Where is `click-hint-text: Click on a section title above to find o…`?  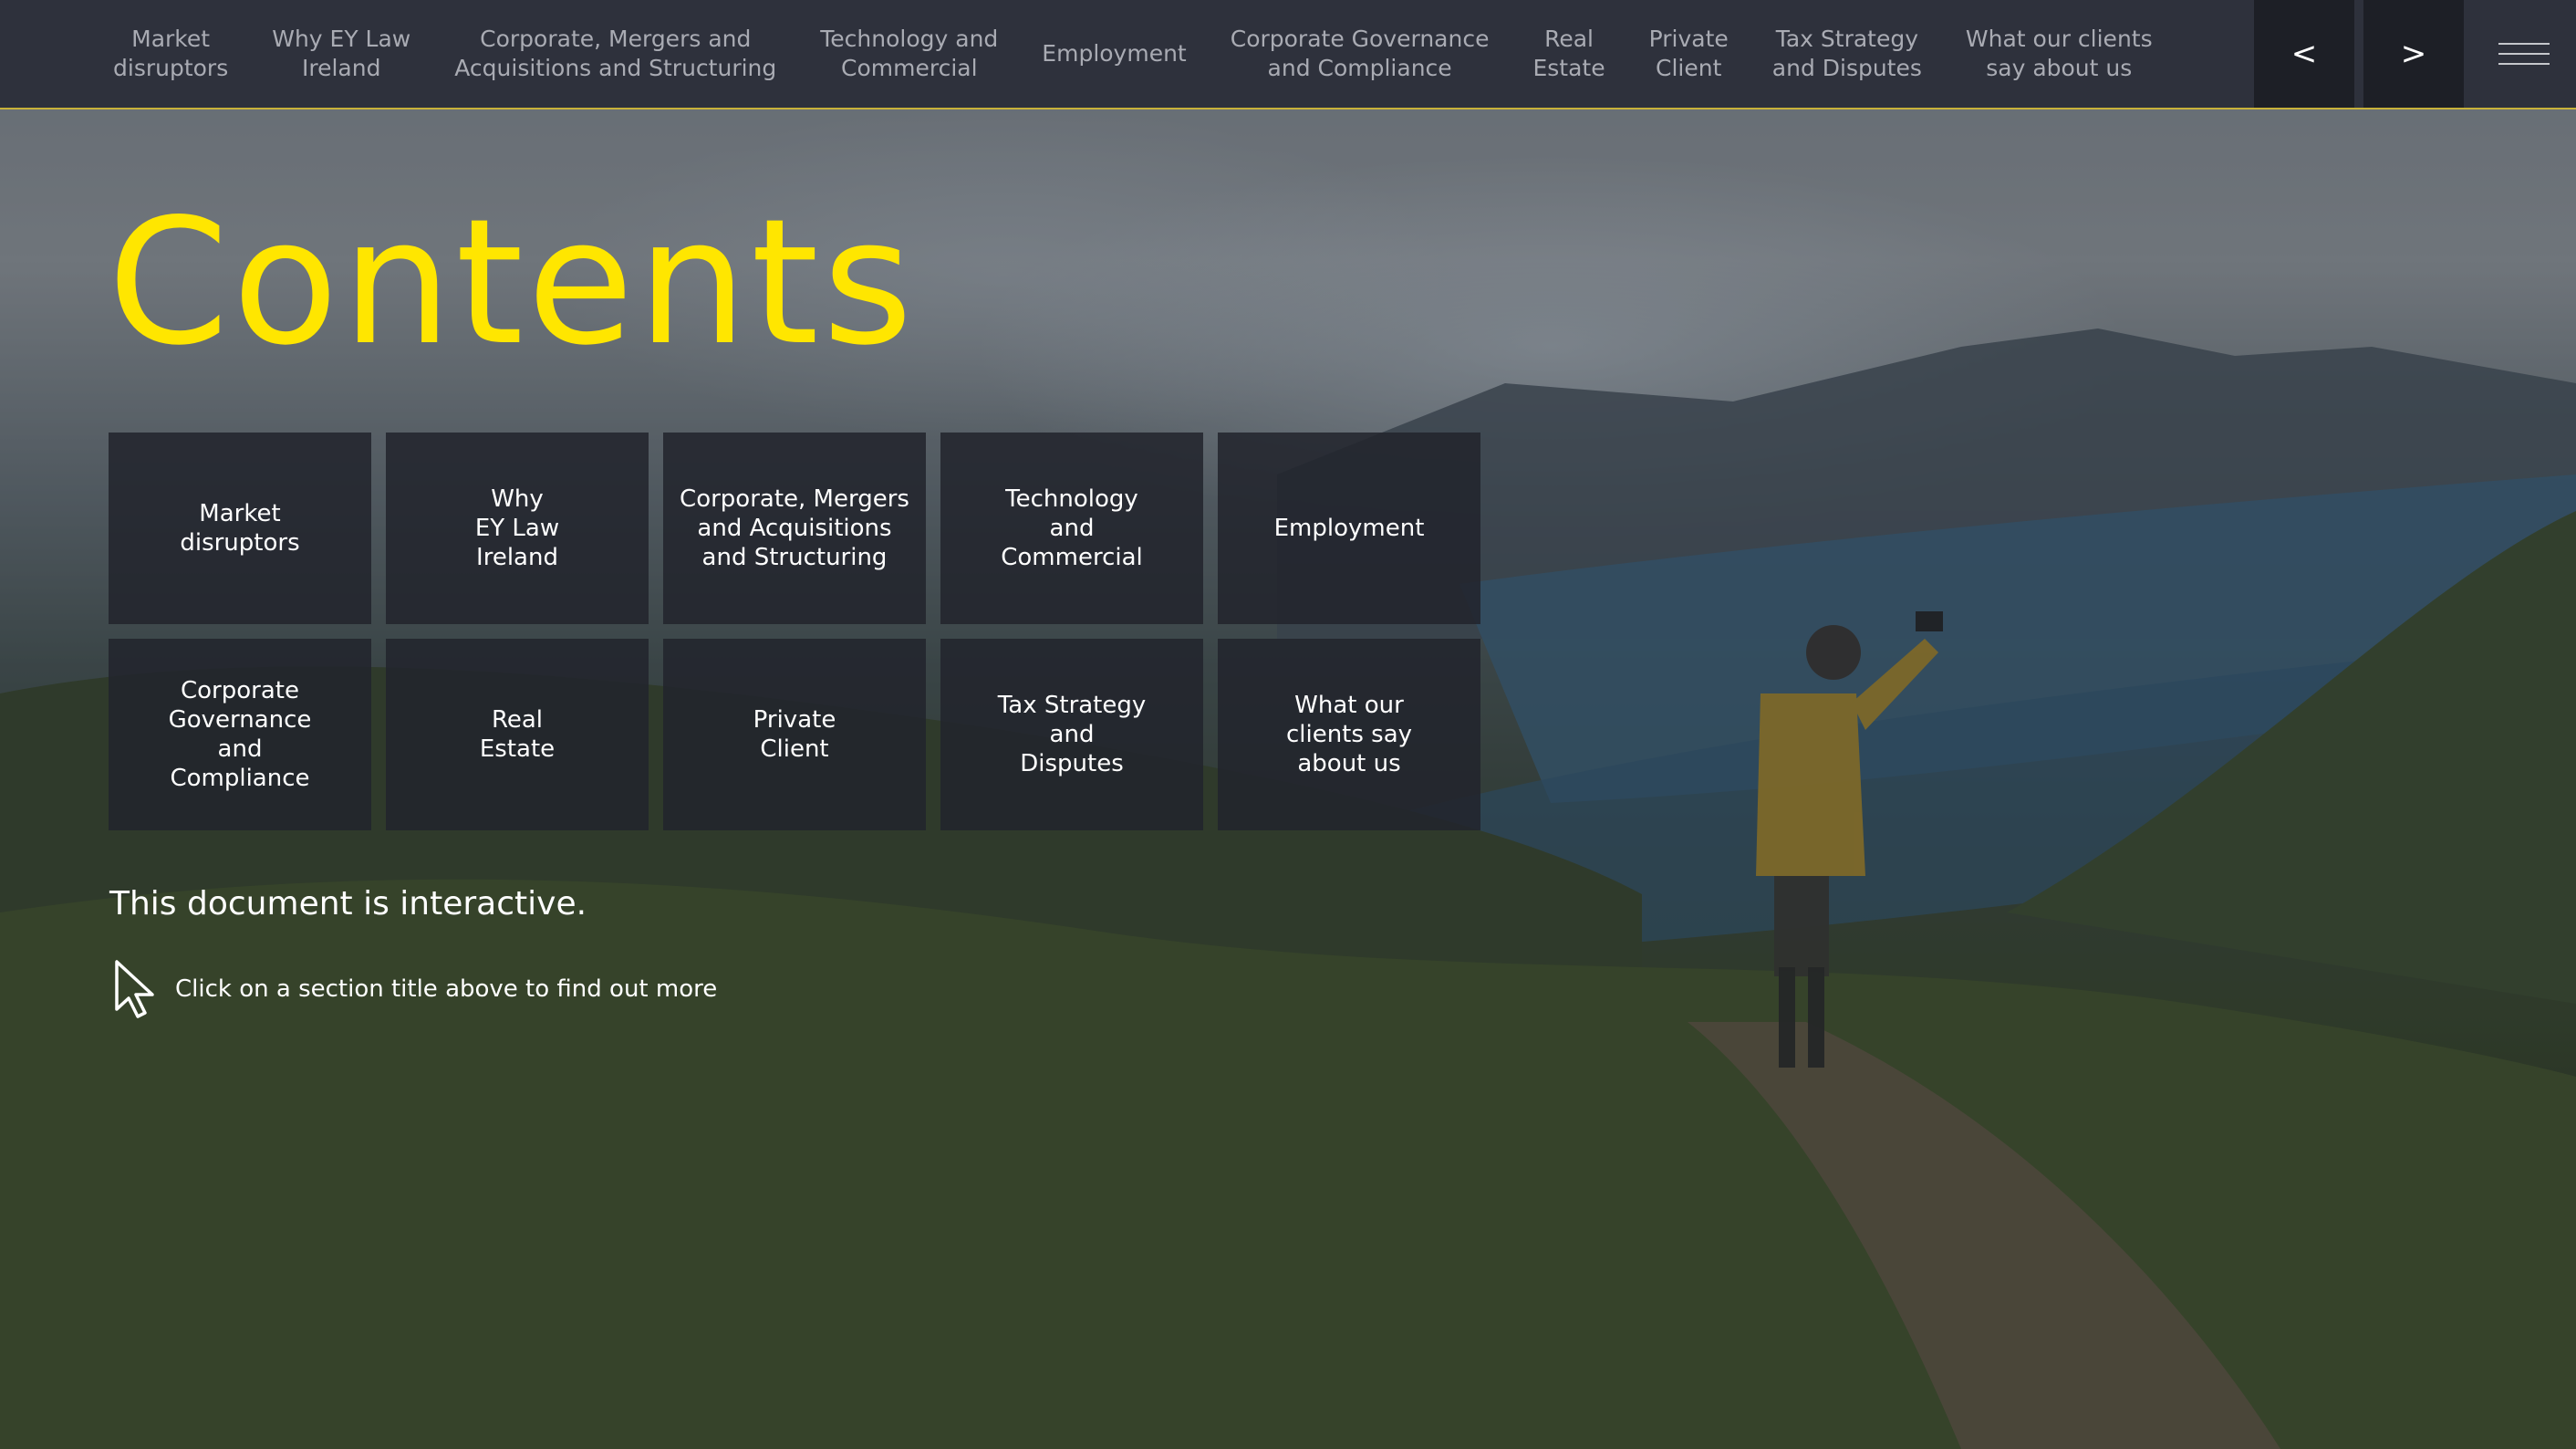
click-hint-text: Click on a section title above to find o… is located at coordinates (446, 989).